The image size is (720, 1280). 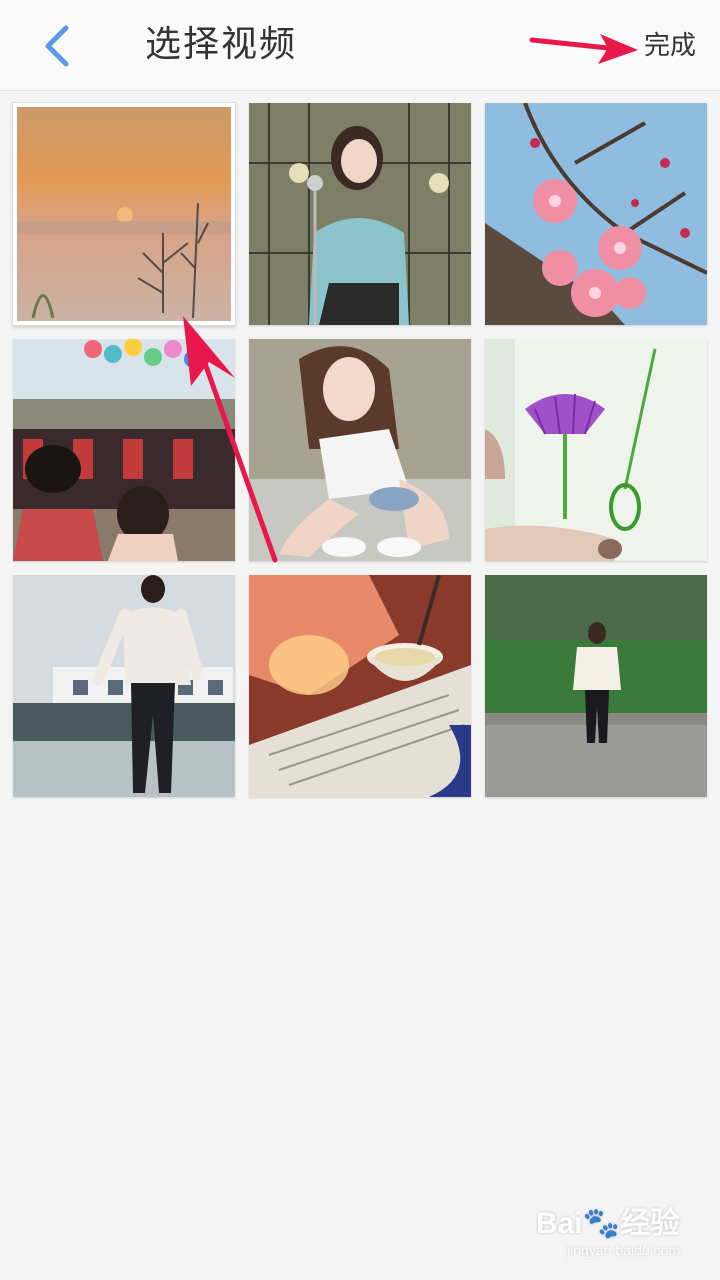 I want to click on cooking-bowl-image, so click(x=360, y=686).